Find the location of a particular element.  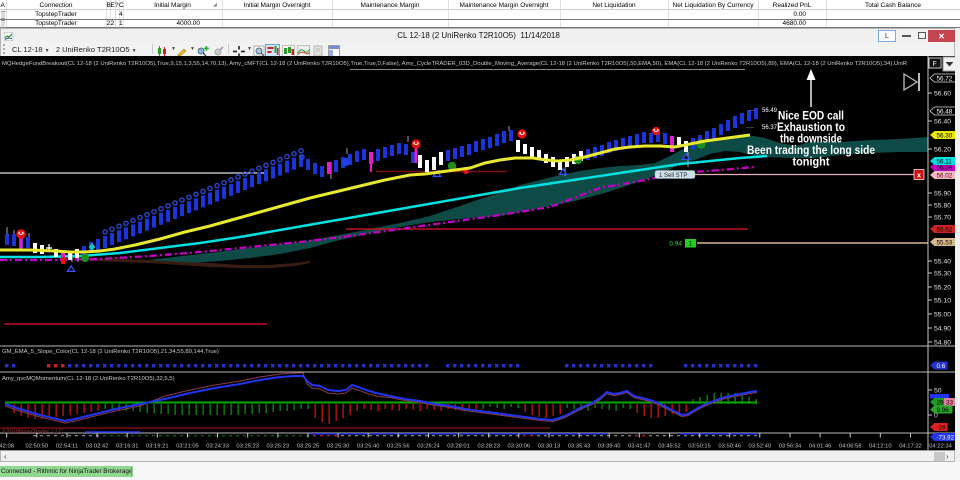

svg-text: 54.80 is located at coordinates (942, 343).